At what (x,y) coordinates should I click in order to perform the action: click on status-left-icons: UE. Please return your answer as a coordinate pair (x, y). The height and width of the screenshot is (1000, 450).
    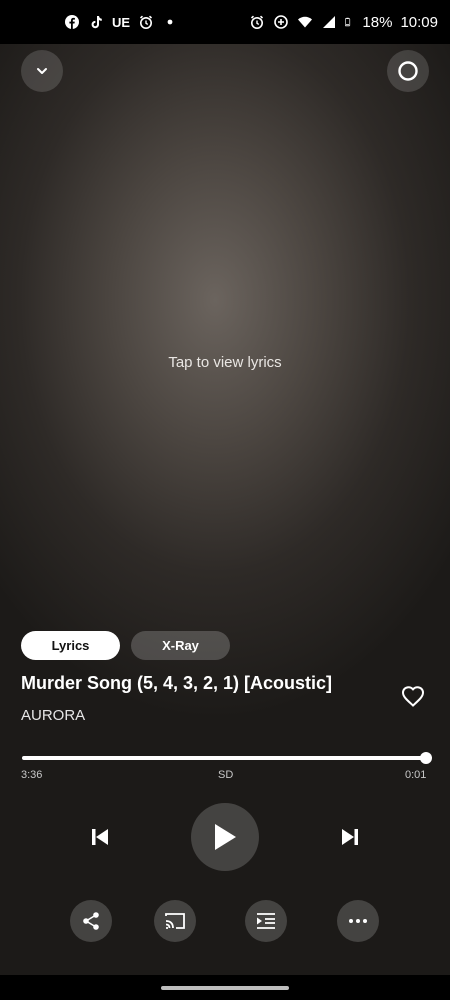
    Looking at the image, I should click on (121, 22).